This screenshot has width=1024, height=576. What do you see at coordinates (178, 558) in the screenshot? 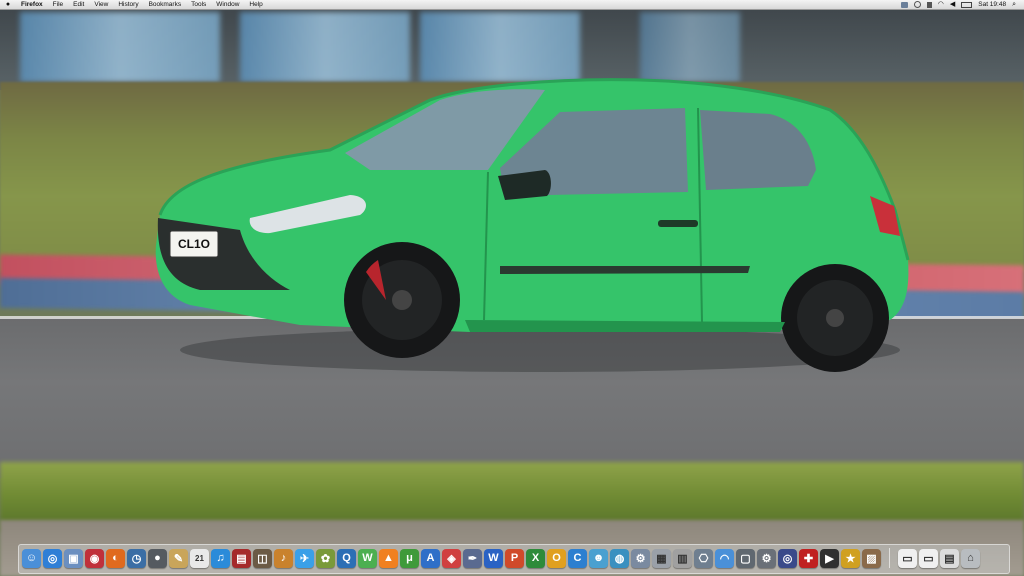
I see `notes-icon: ✎` at bounding box center [178, 558].